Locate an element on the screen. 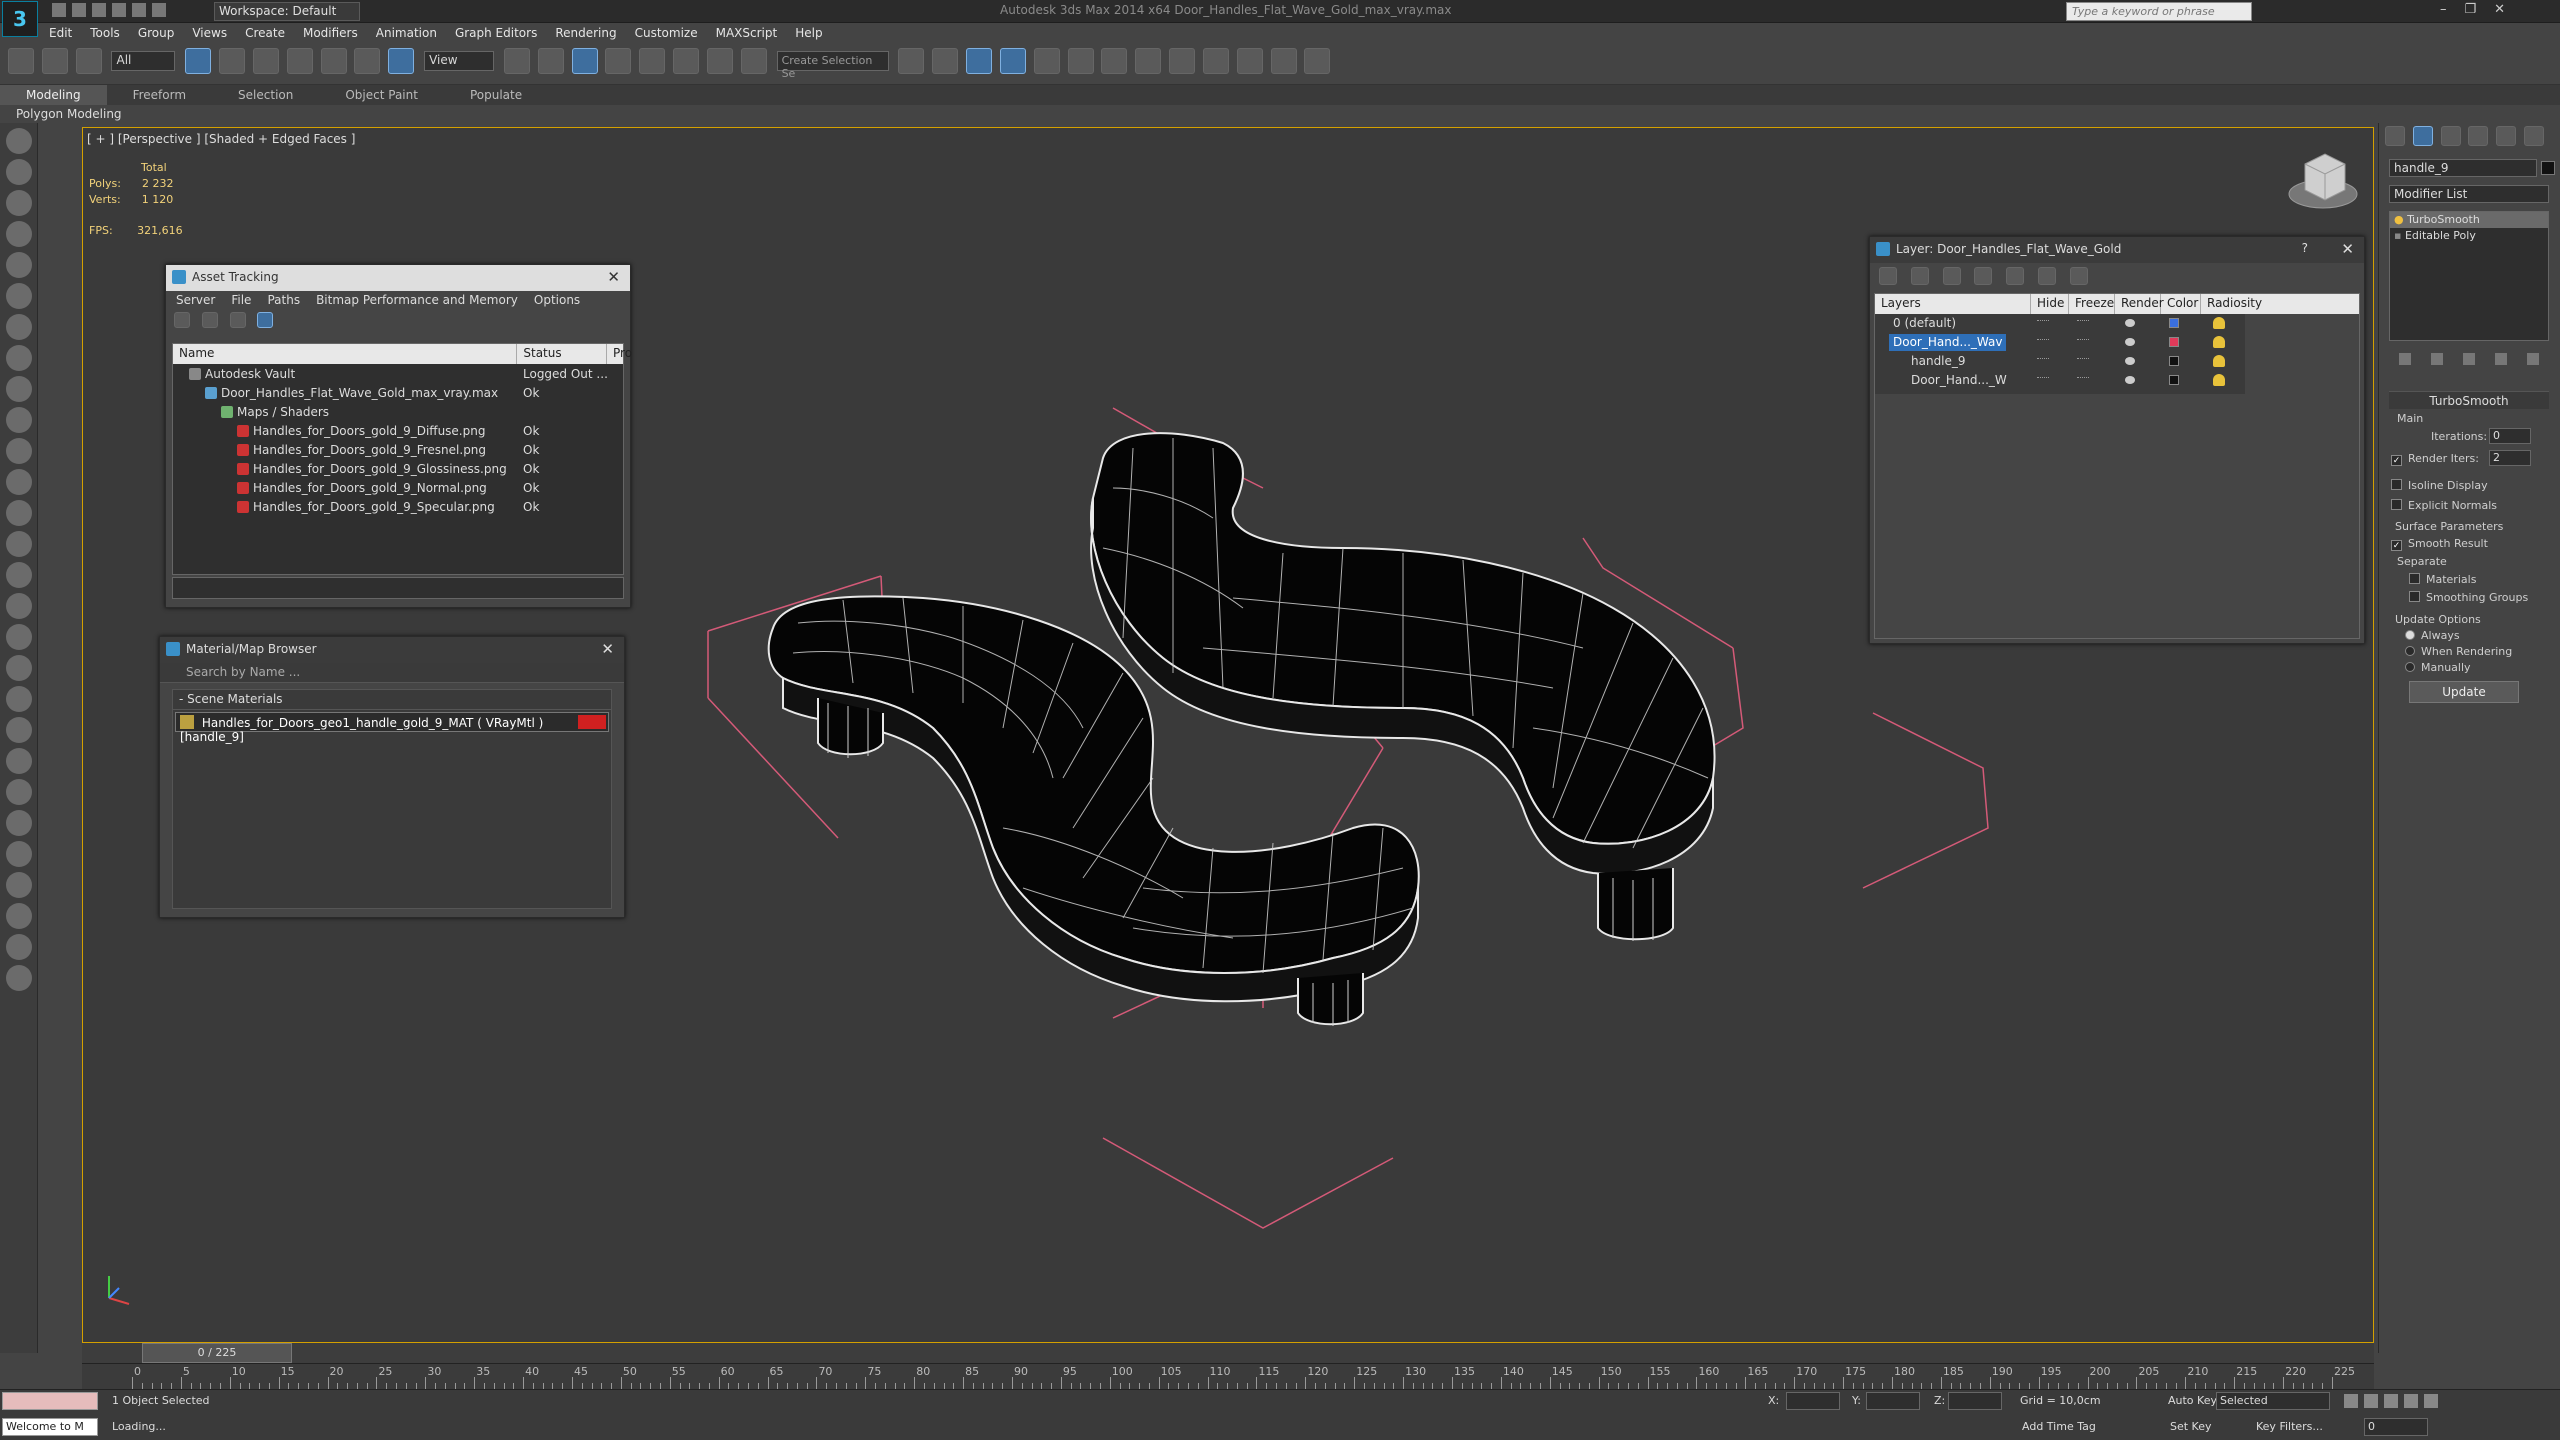 The height and width of the screenshot is (1440, 2560). asset-path-field is located at coordinates (398, 588).